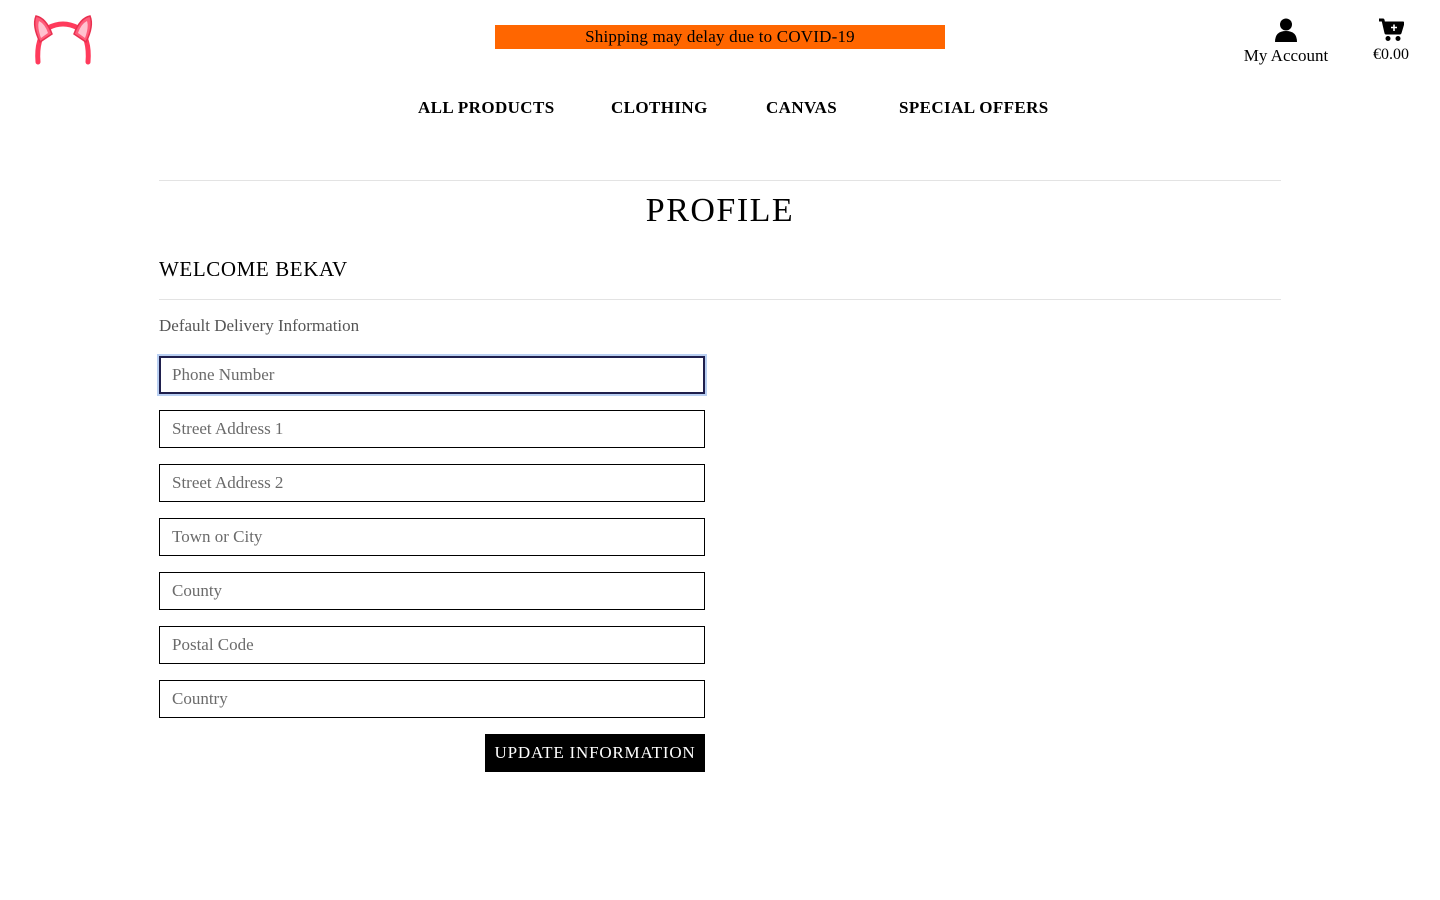  Describe the element at coordinates (432, 375) in the screenshot. I see `phone-number-input` at that location.